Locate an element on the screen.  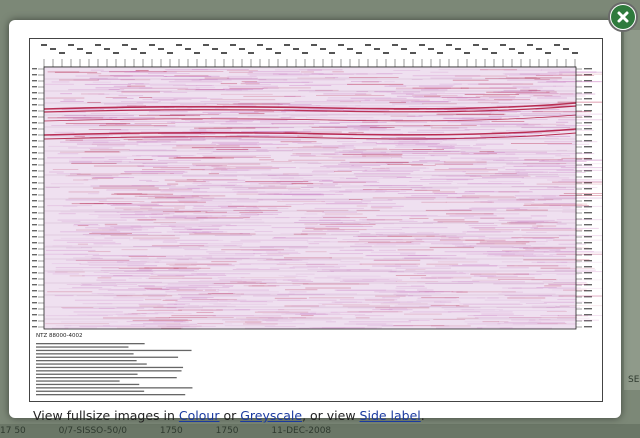
background-sidebar is located at coordinates (632, 210).